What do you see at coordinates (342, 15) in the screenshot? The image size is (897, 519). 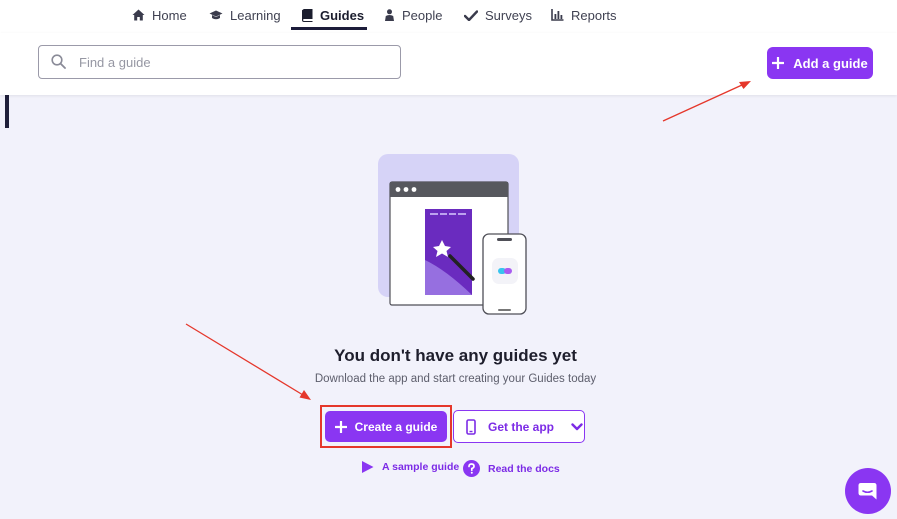 I see `nav-label-guides: Guides` at bounding box center [342, 15].